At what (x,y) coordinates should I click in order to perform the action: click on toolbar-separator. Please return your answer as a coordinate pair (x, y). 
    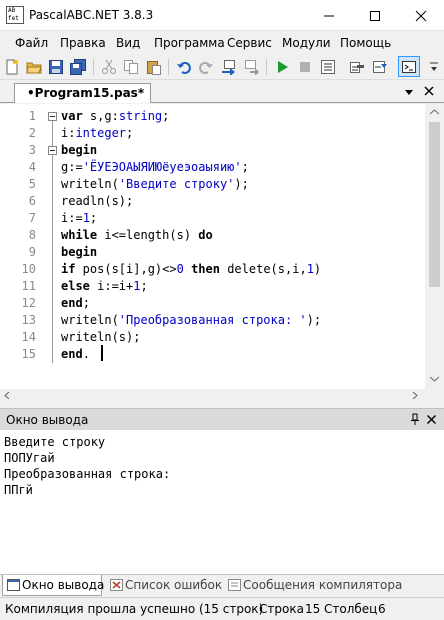
    Looking at the image, I should click on (266, 67).